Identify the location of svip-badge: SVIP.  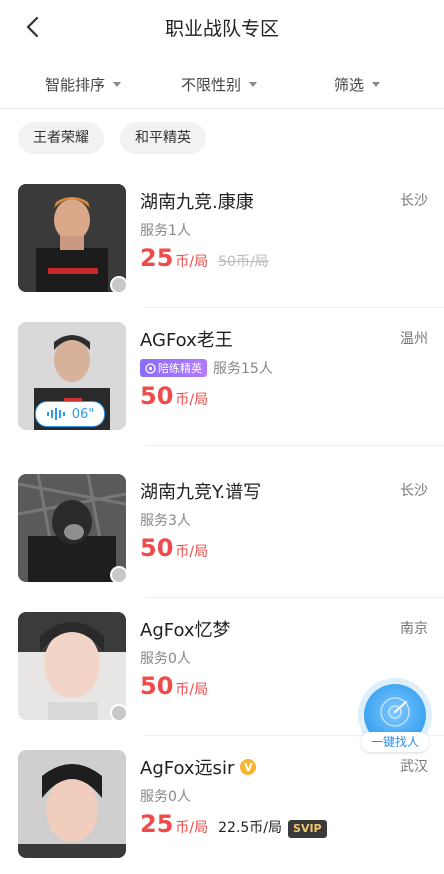
(307, 829).